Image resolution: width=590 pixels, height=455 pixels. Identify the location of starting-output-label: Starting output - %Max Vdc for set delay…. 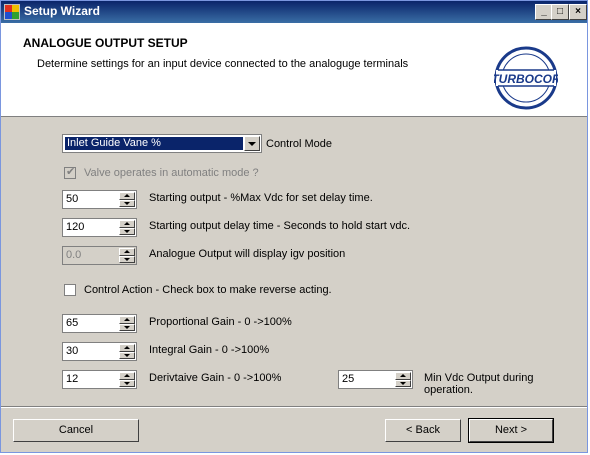
(261, 198).